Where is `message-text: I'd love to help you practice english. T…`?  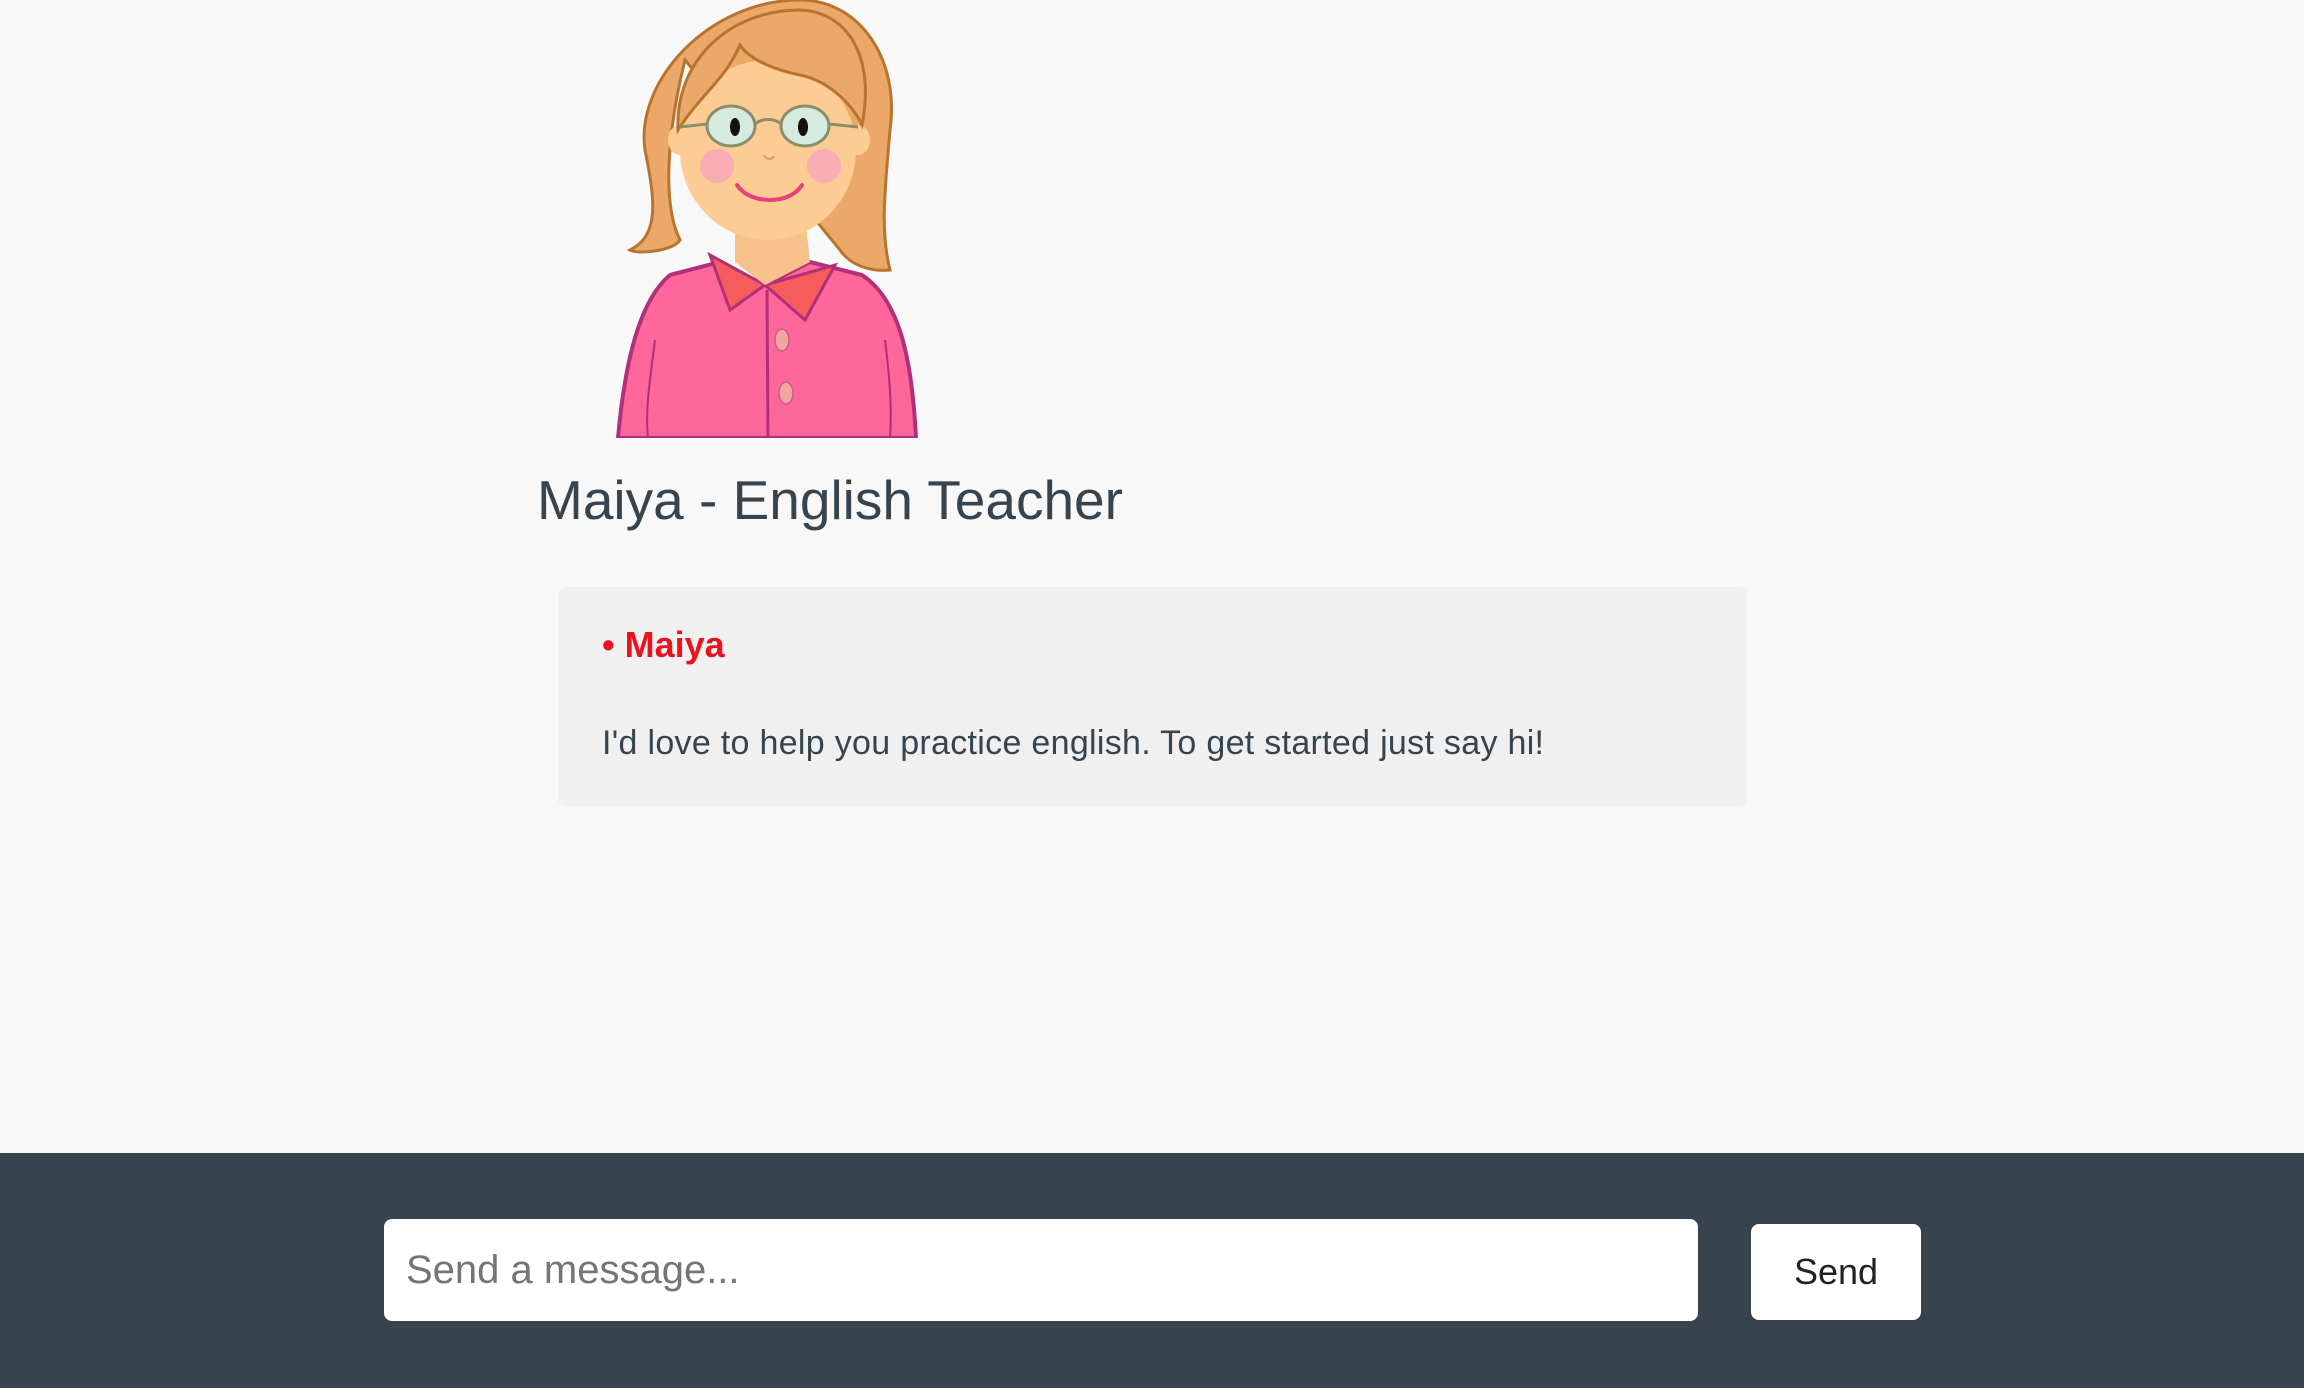
message-text: I'd love to help you practice english. T… is located at coordinates (1073, 743).